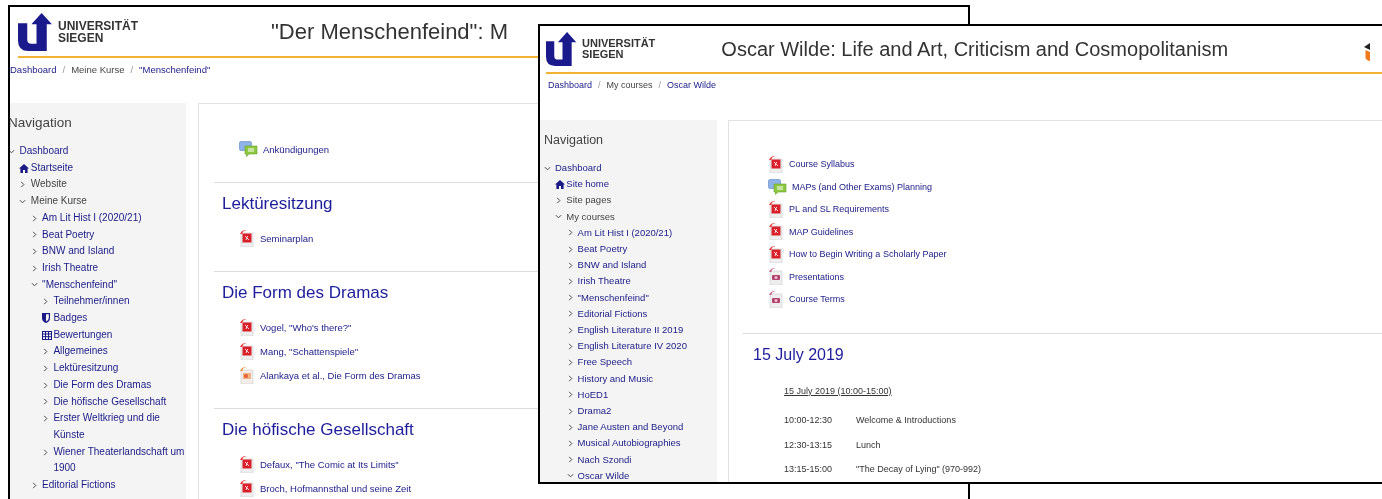 The image size is (1382, 499). What do you see at coordinates (175, 69) in the screenshot?
I see `breadcrumb-link: "Menschenfeind"` at bounding box center [175, 69].